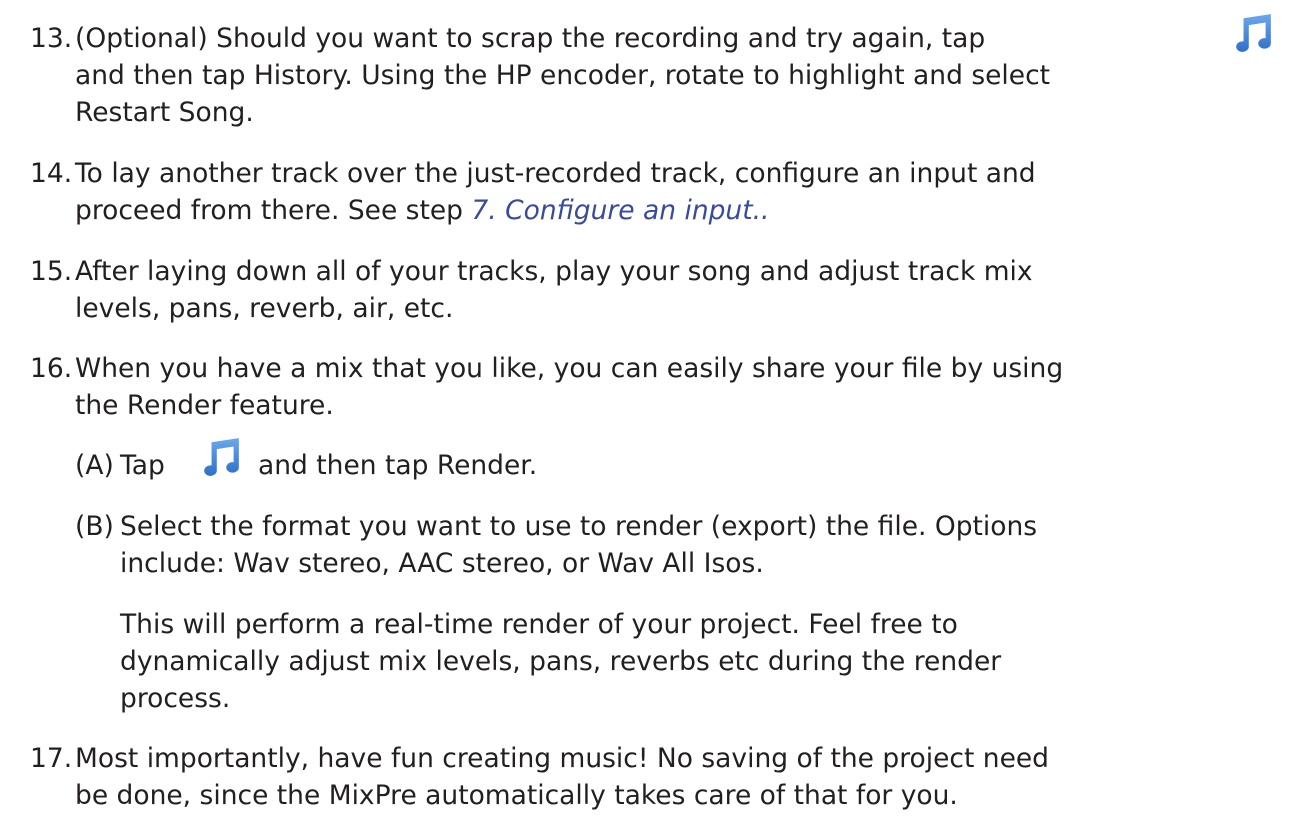 The height and width of the screenshot is (822, 1292). I want to click on substep-label: (A), so click(94, 465).